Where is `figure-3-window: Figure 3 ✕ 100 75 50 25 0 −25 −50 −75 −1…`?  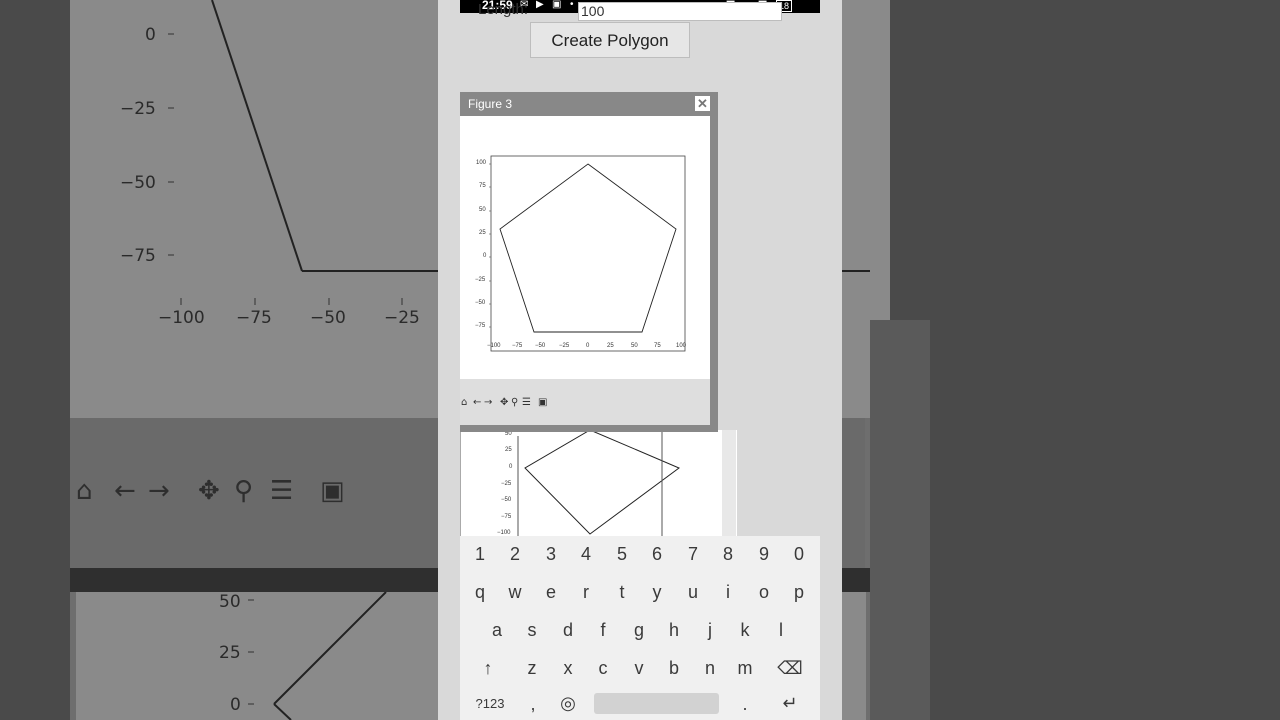 figure-3-window: Figure 3 ✕ 100 75 50 25 0 −25 −50 −75 −1… is located at coordinates (589, 262).